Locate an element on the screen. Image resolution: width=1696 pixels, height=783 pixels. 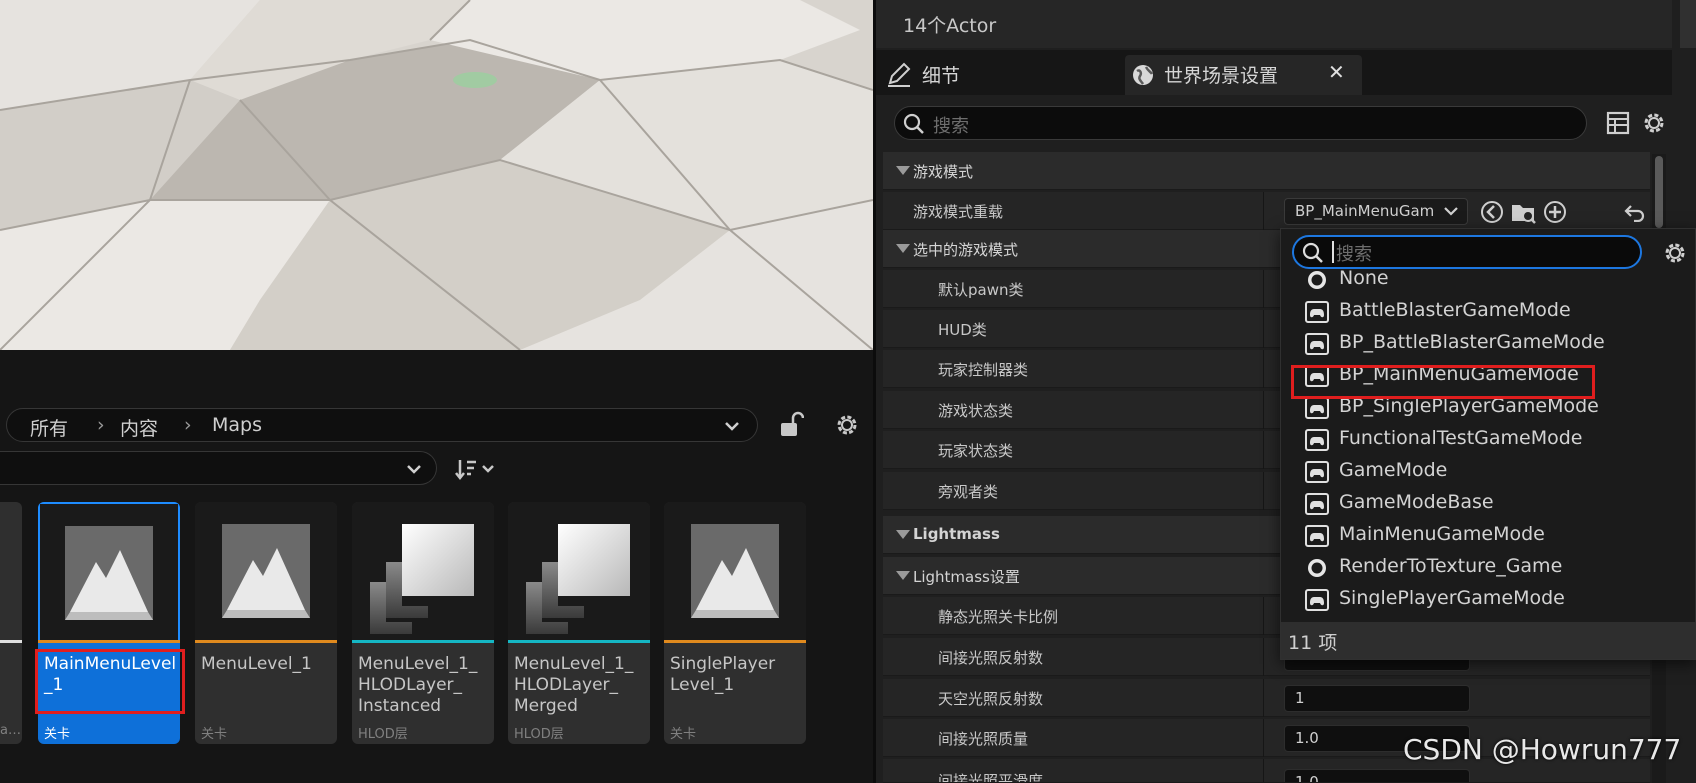
picker-option: SinglePlayerGameMode is located at coordinates (1490, 600).